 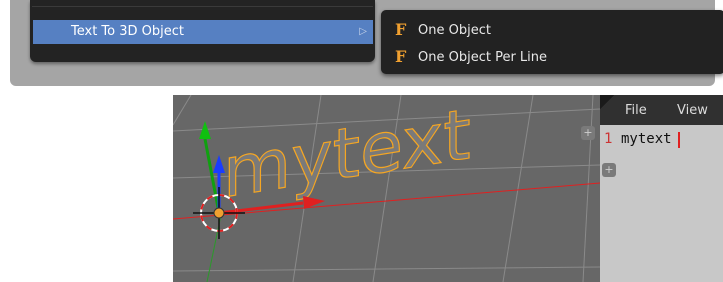 I want to click on submenu-item-label: One Object Per Line, so click(x=483, y=57).